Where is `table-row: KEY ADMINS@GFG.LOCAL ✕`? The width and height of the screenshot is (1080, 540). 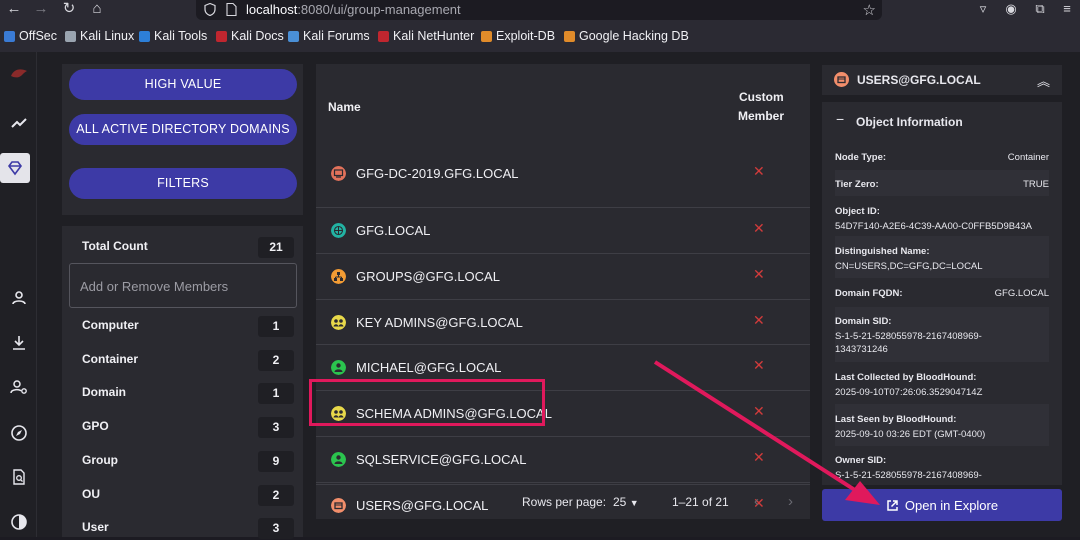 table-row: KEY ADMINS@GFG.LOCAL ✕ is located at coordinates (563, 321).